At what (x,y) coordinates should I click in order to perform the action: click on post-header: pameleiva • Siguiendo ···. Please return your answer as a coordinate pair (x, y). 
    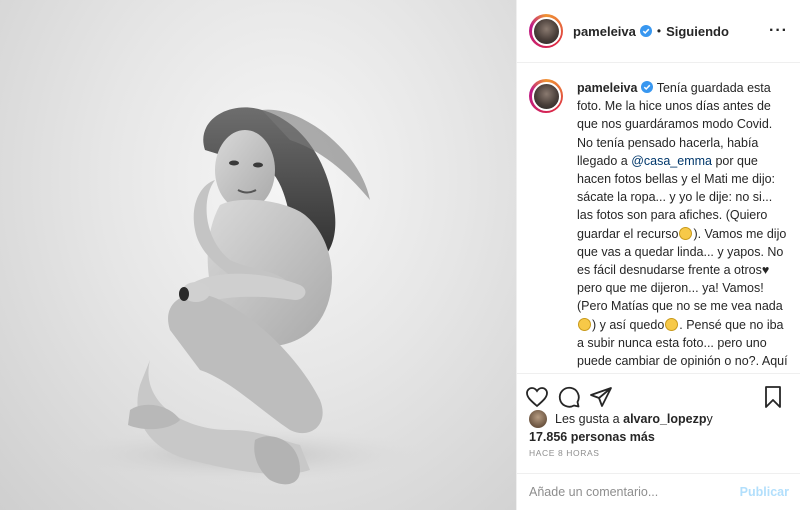
    Looking at the image, I should click on (658, 31).